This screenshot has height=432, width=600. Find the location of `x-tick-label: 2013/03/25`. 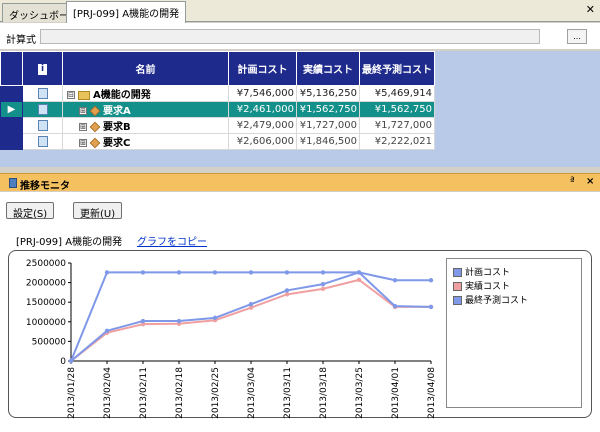

x-tick-label: 2013/03/25 is located at coordinates (360, 393).